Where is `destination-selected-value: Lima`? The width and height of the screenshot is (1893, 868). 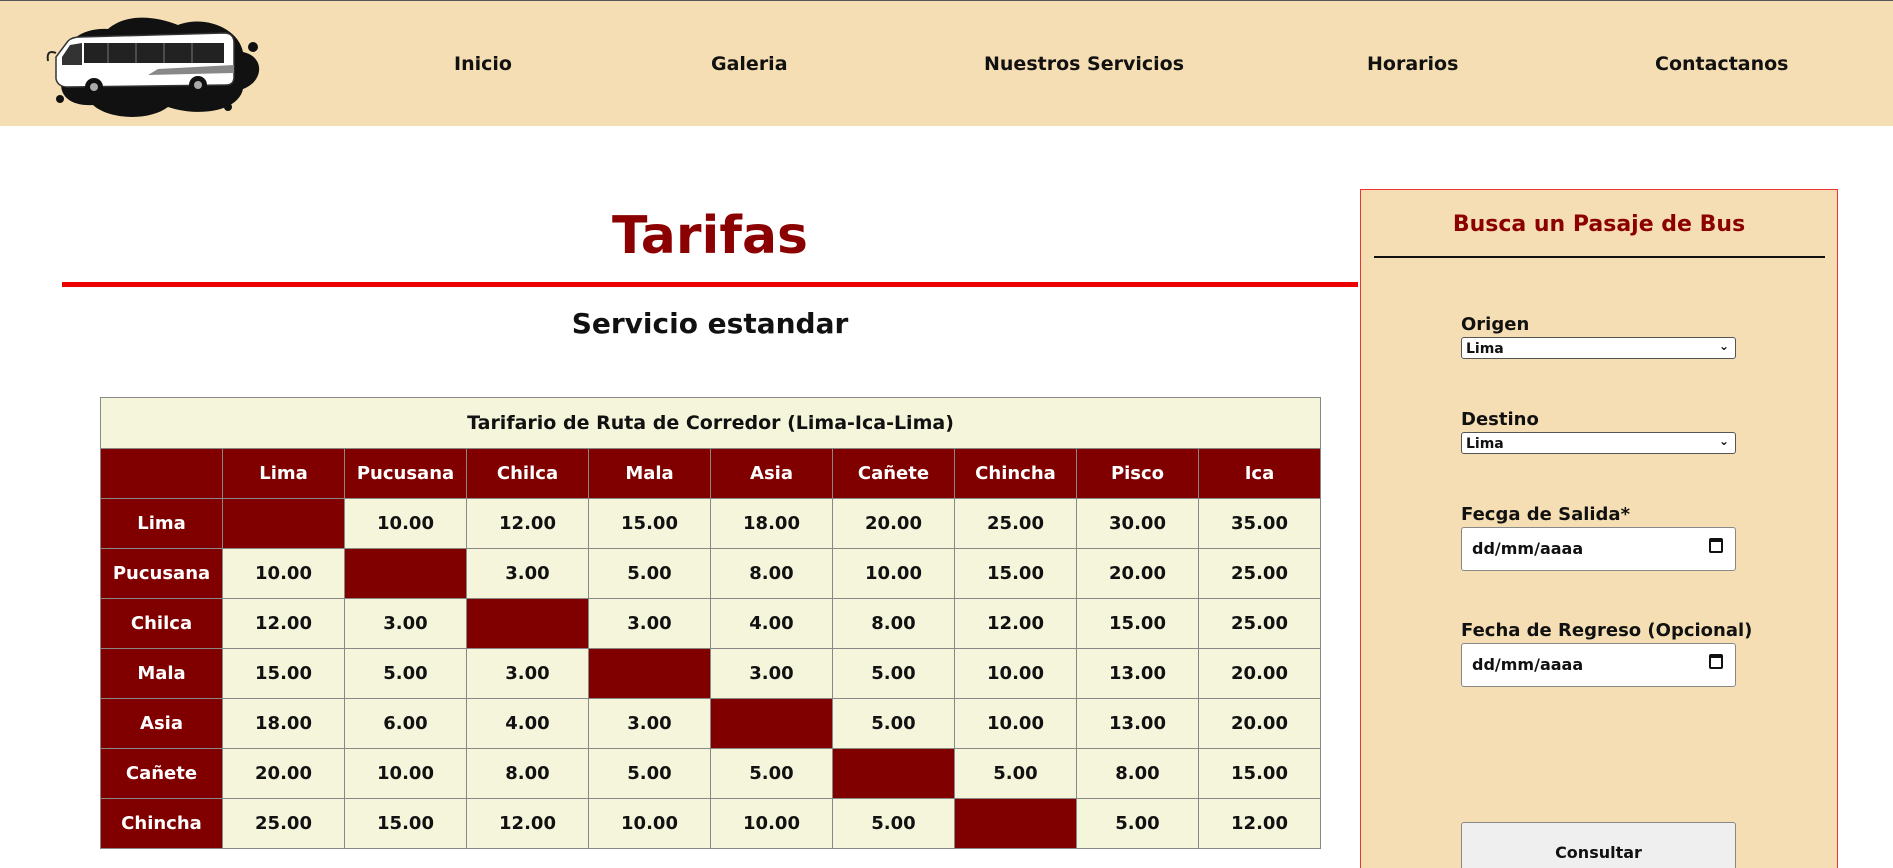
destination-selected-value: Lima is located at coordinates (1485, 444).